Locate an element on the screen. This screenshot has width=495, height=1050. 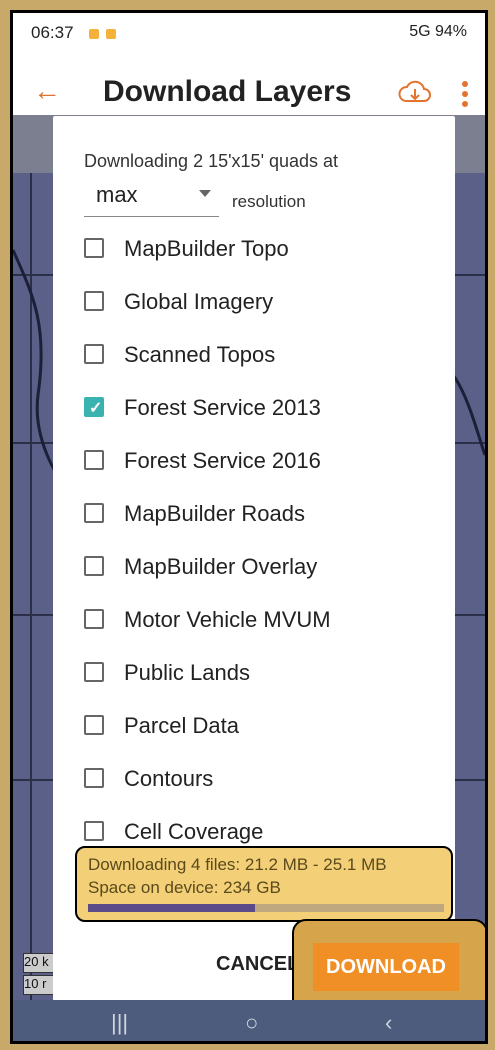
cloud-download-icon is located at coordinates (415, 94).